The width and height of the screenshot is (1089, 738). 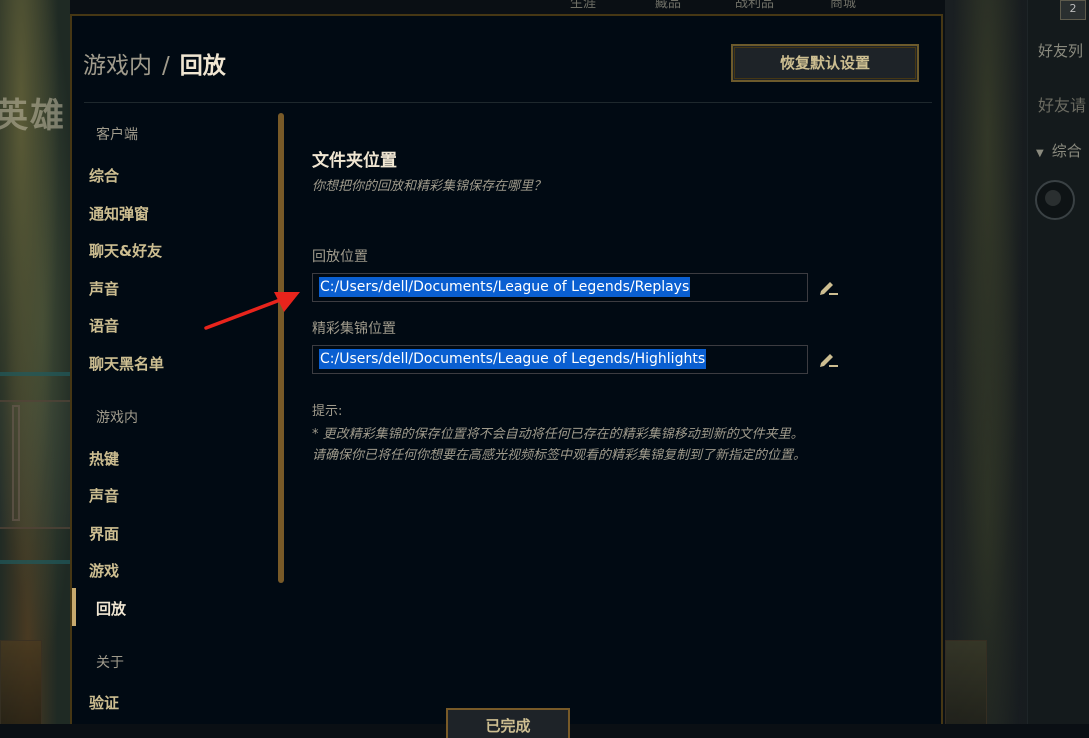 I want to click on friends-group: ▼ 综合, so click(x=1059, y=150).